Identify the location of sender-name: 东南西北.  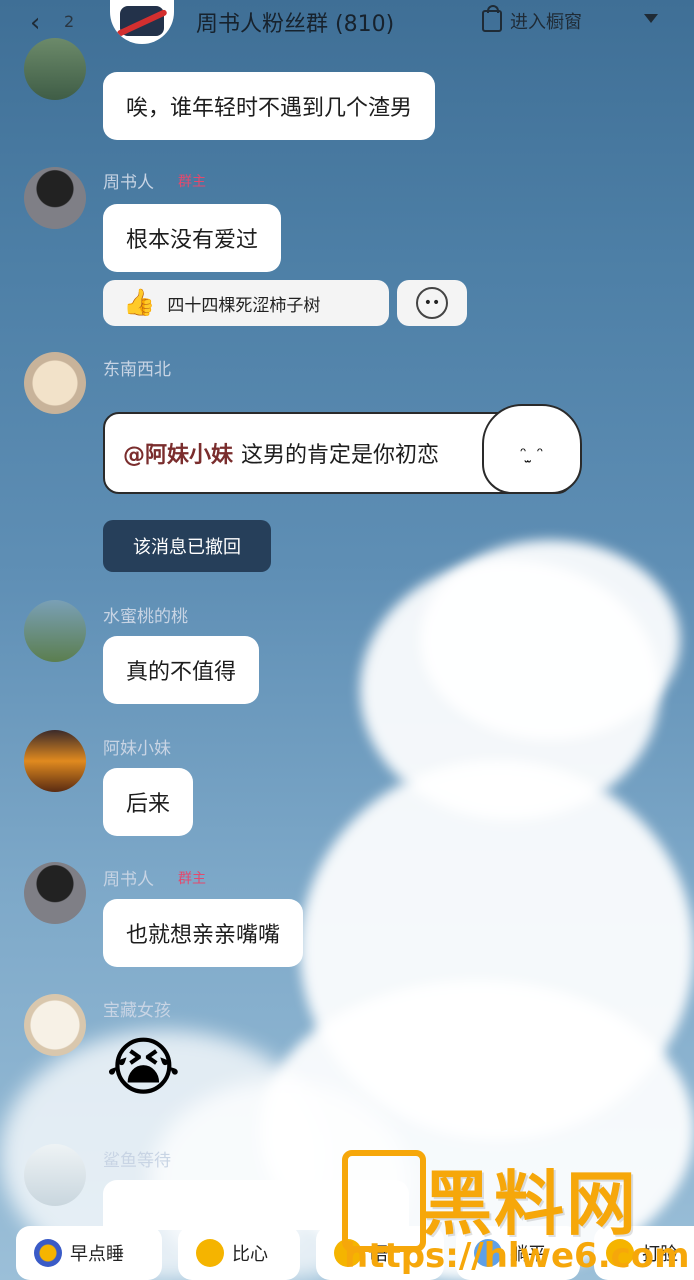
(137, 370).